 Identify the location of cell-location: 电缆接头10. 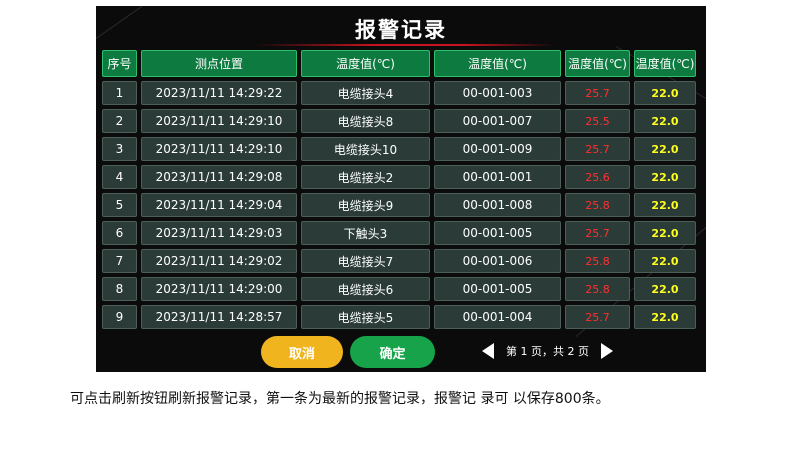
(365, 149).